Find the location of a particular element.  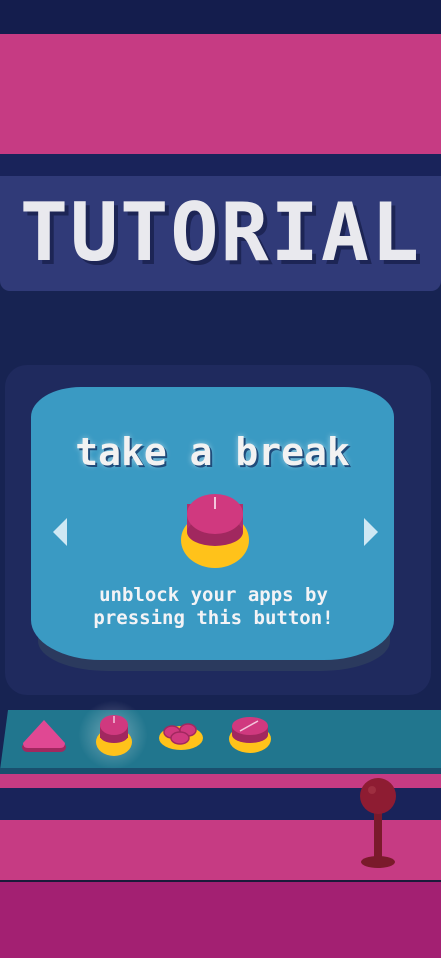

pink-banner is located at coordinates (220, 94).